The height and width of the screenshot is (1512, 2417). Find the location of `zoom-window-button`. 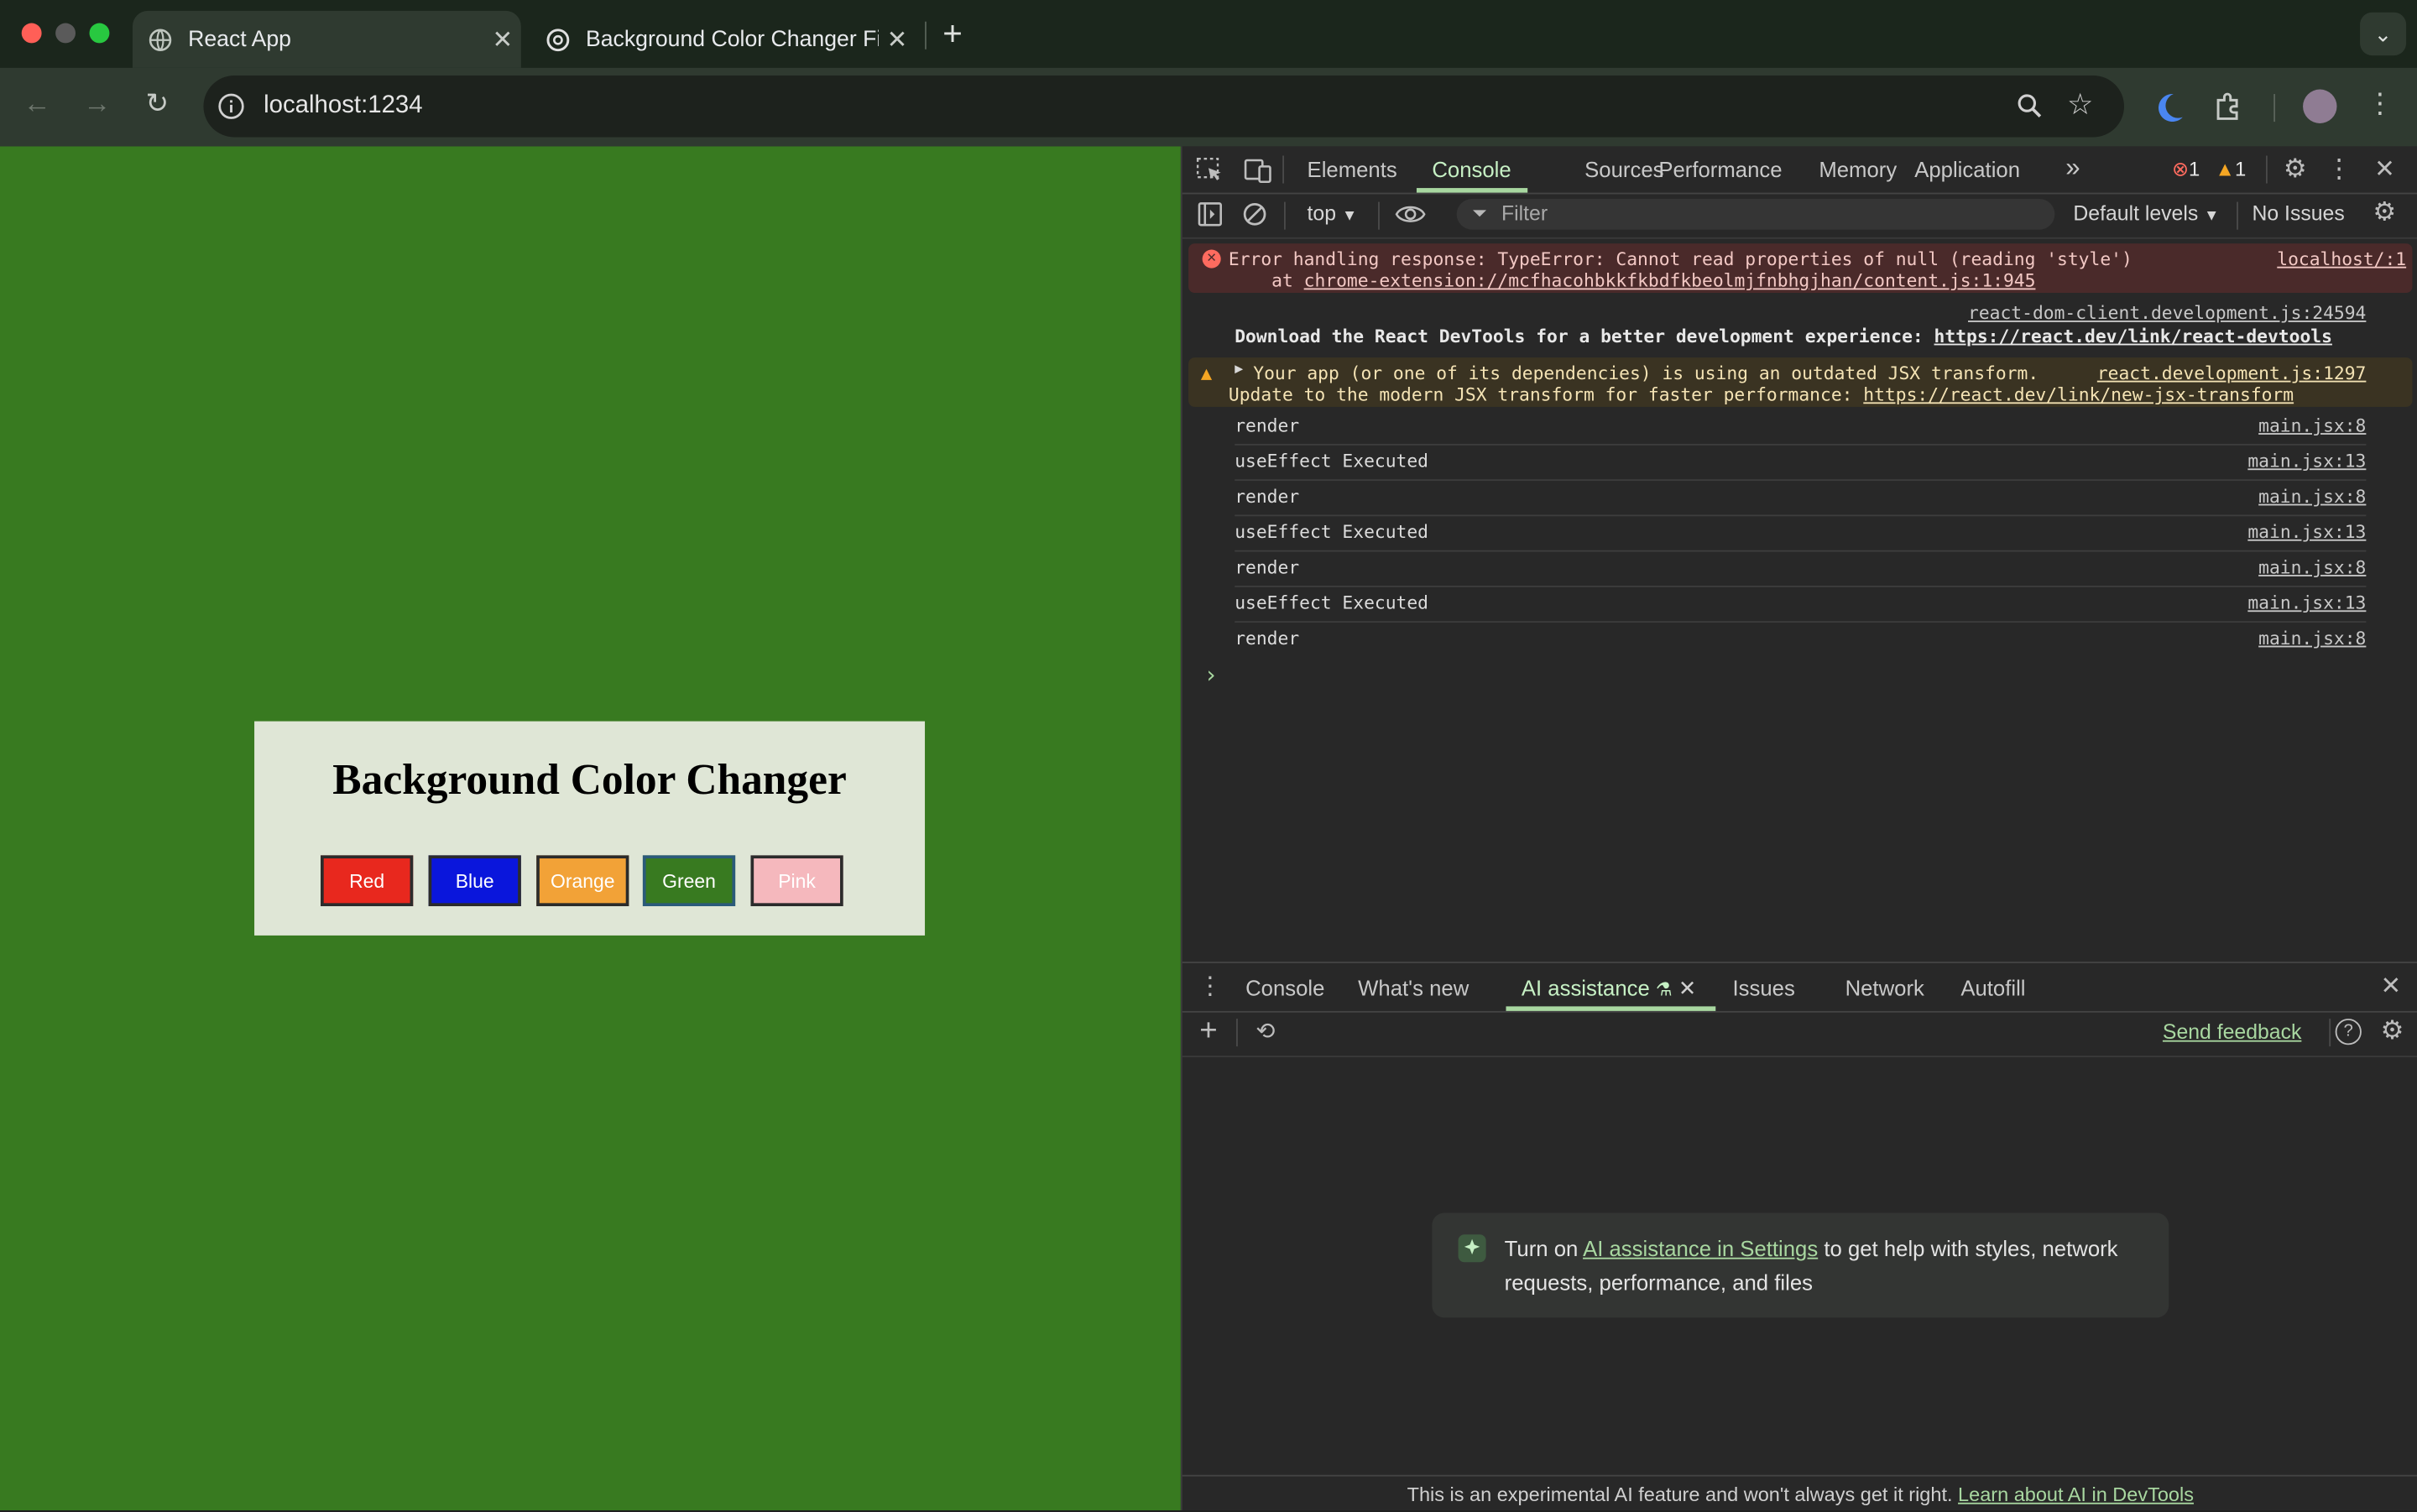

zoom-window-button is located at coordinates (99, 33).